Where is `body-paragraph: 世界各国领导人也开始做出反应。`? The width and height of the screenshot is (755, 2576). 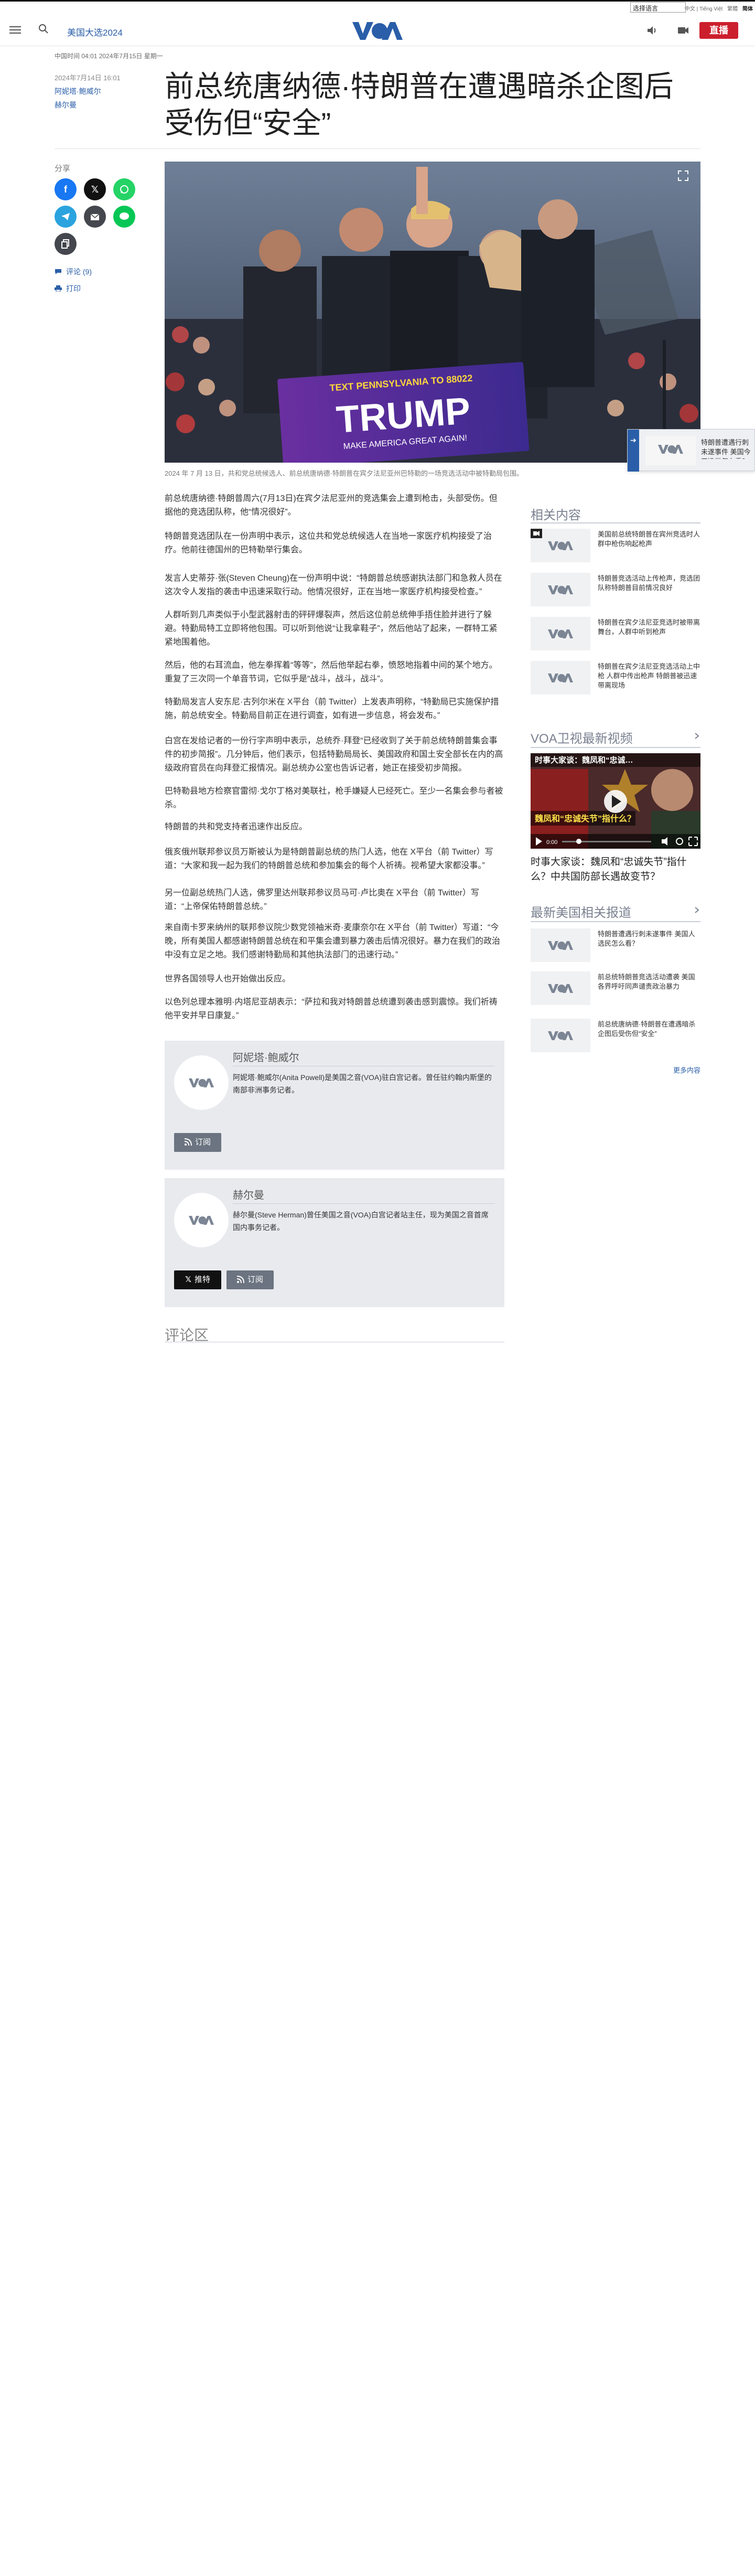
body-paragraph: 世界各国领导人也开始做出反应。 is located at coordinates (228, 980).